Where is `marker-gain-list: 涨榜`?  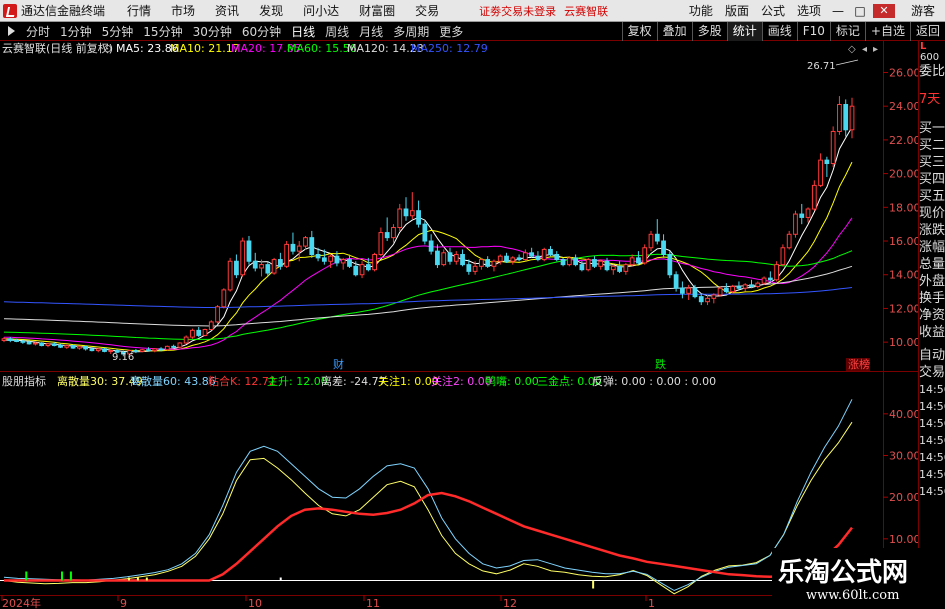
marker-gain-list: 涨榜 is located at coordinates (859, 364).